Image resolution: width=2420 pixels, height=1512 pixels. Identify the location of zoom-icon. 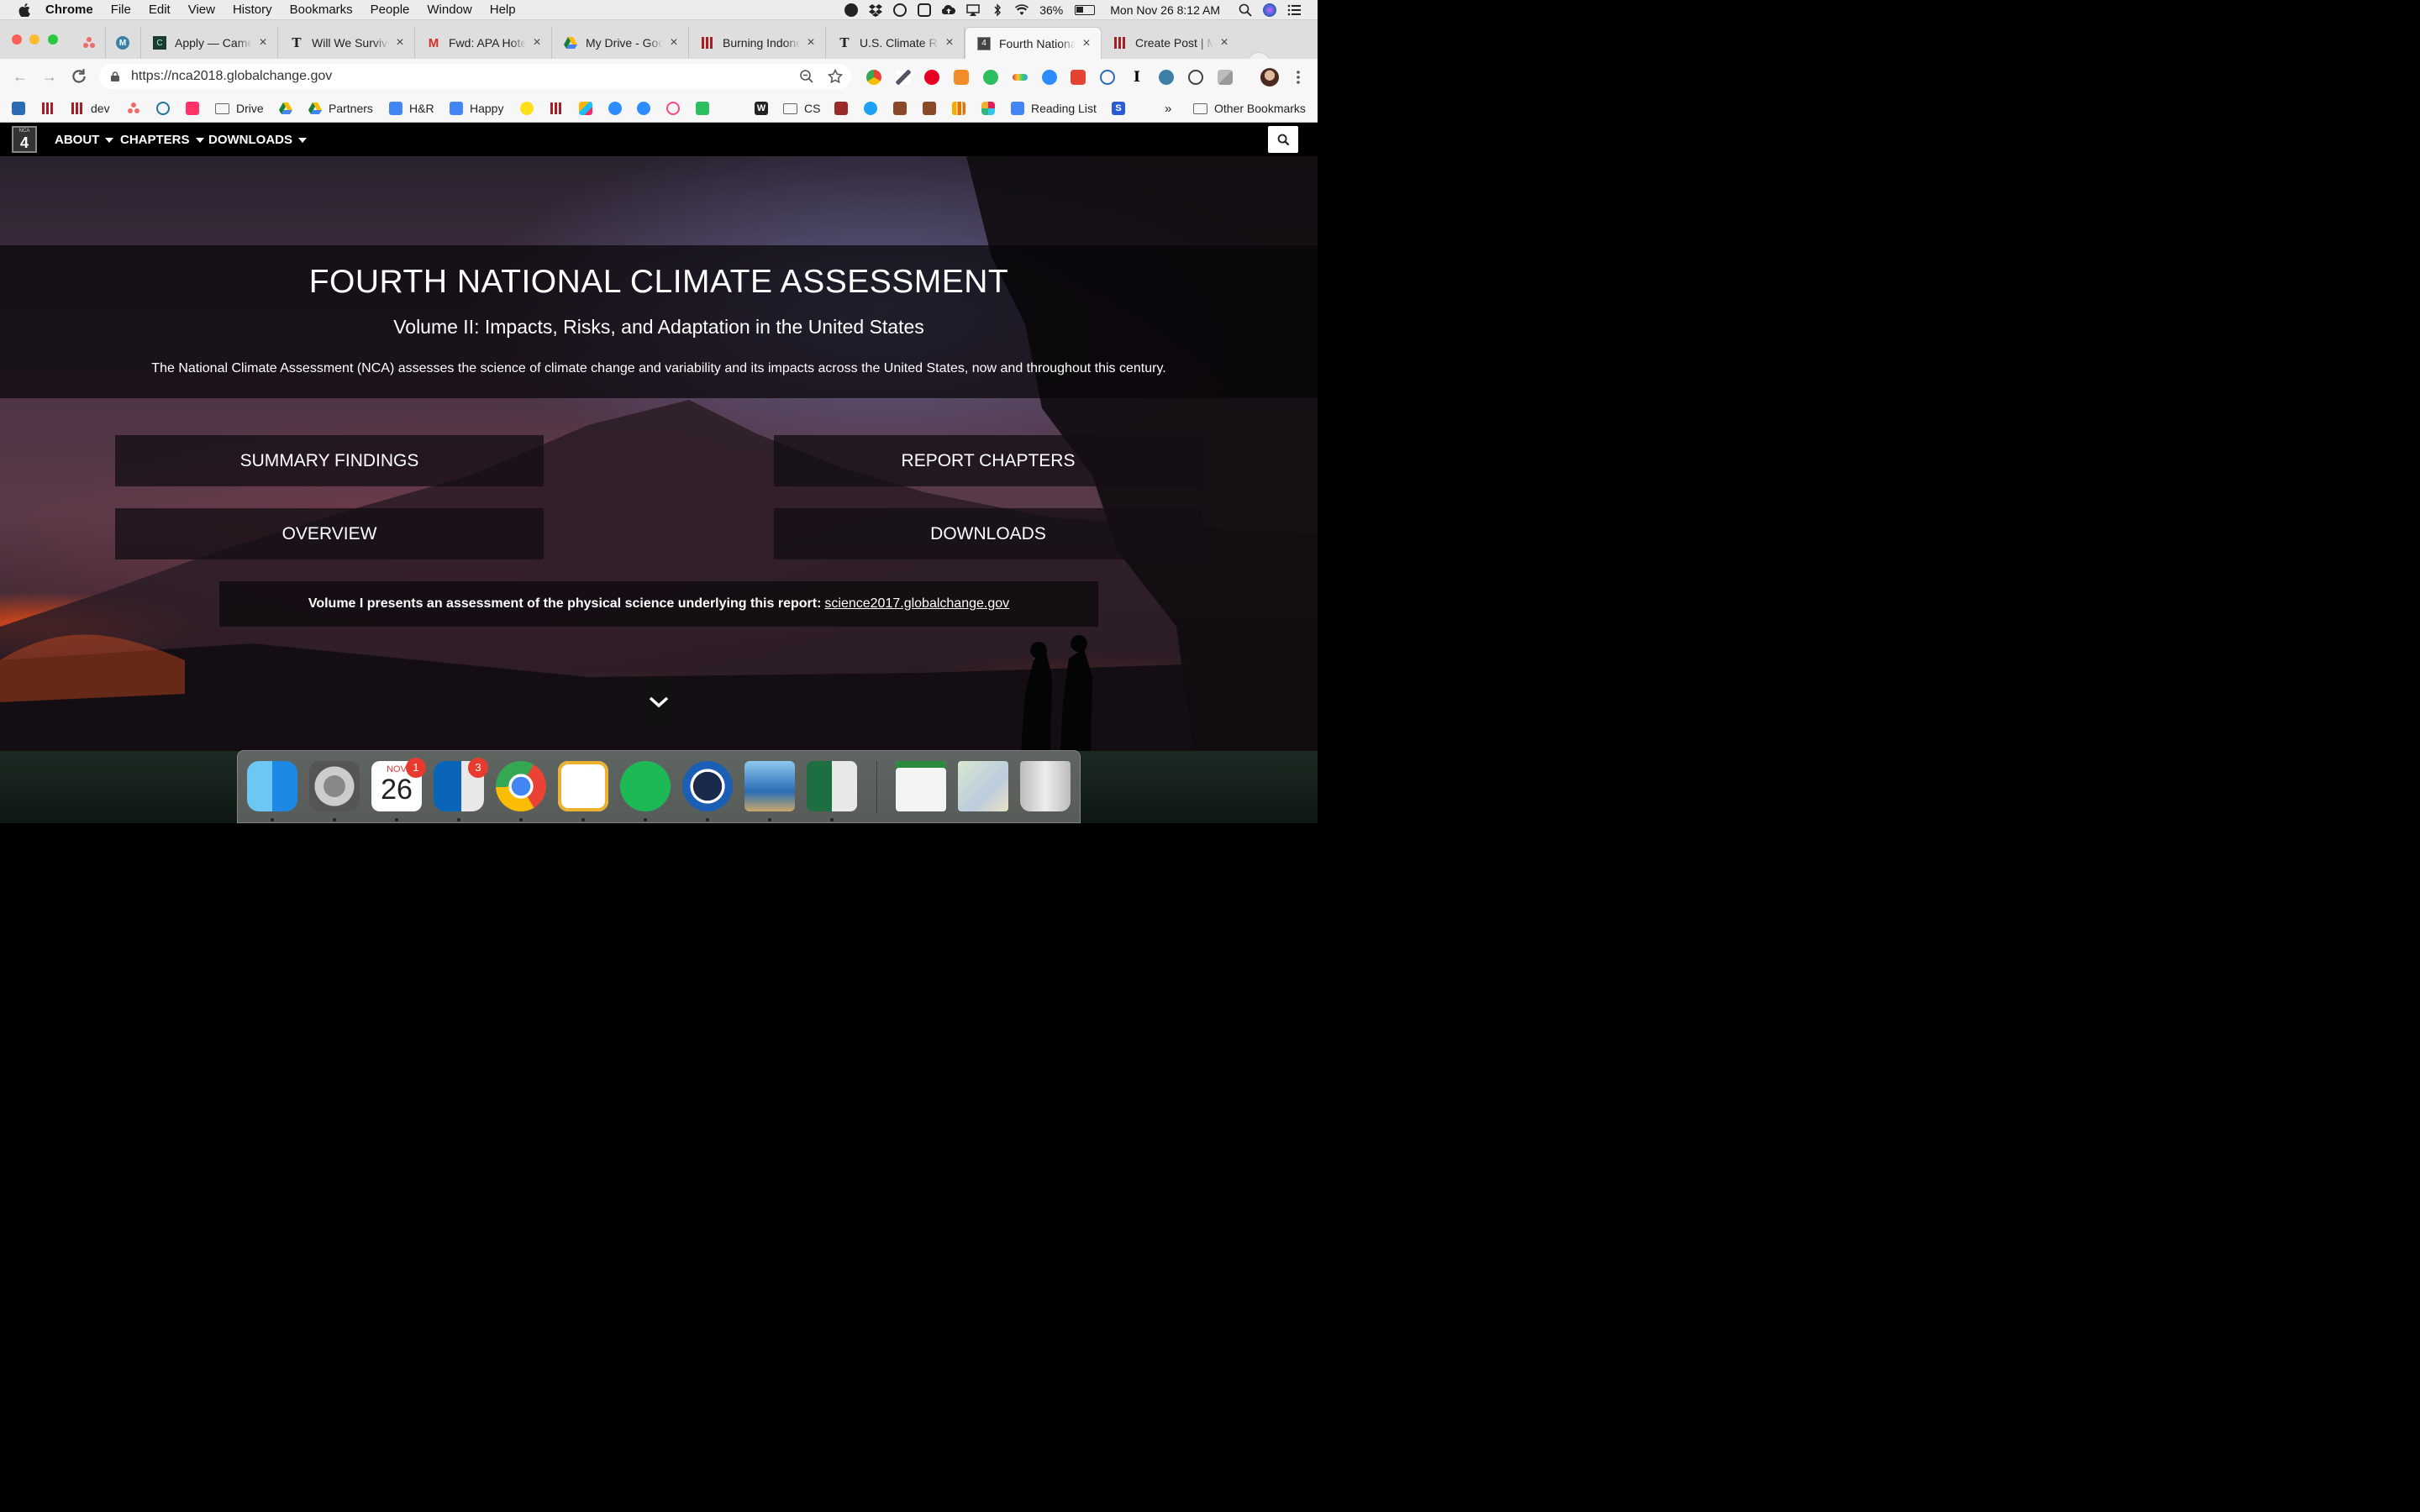
(807, 76).